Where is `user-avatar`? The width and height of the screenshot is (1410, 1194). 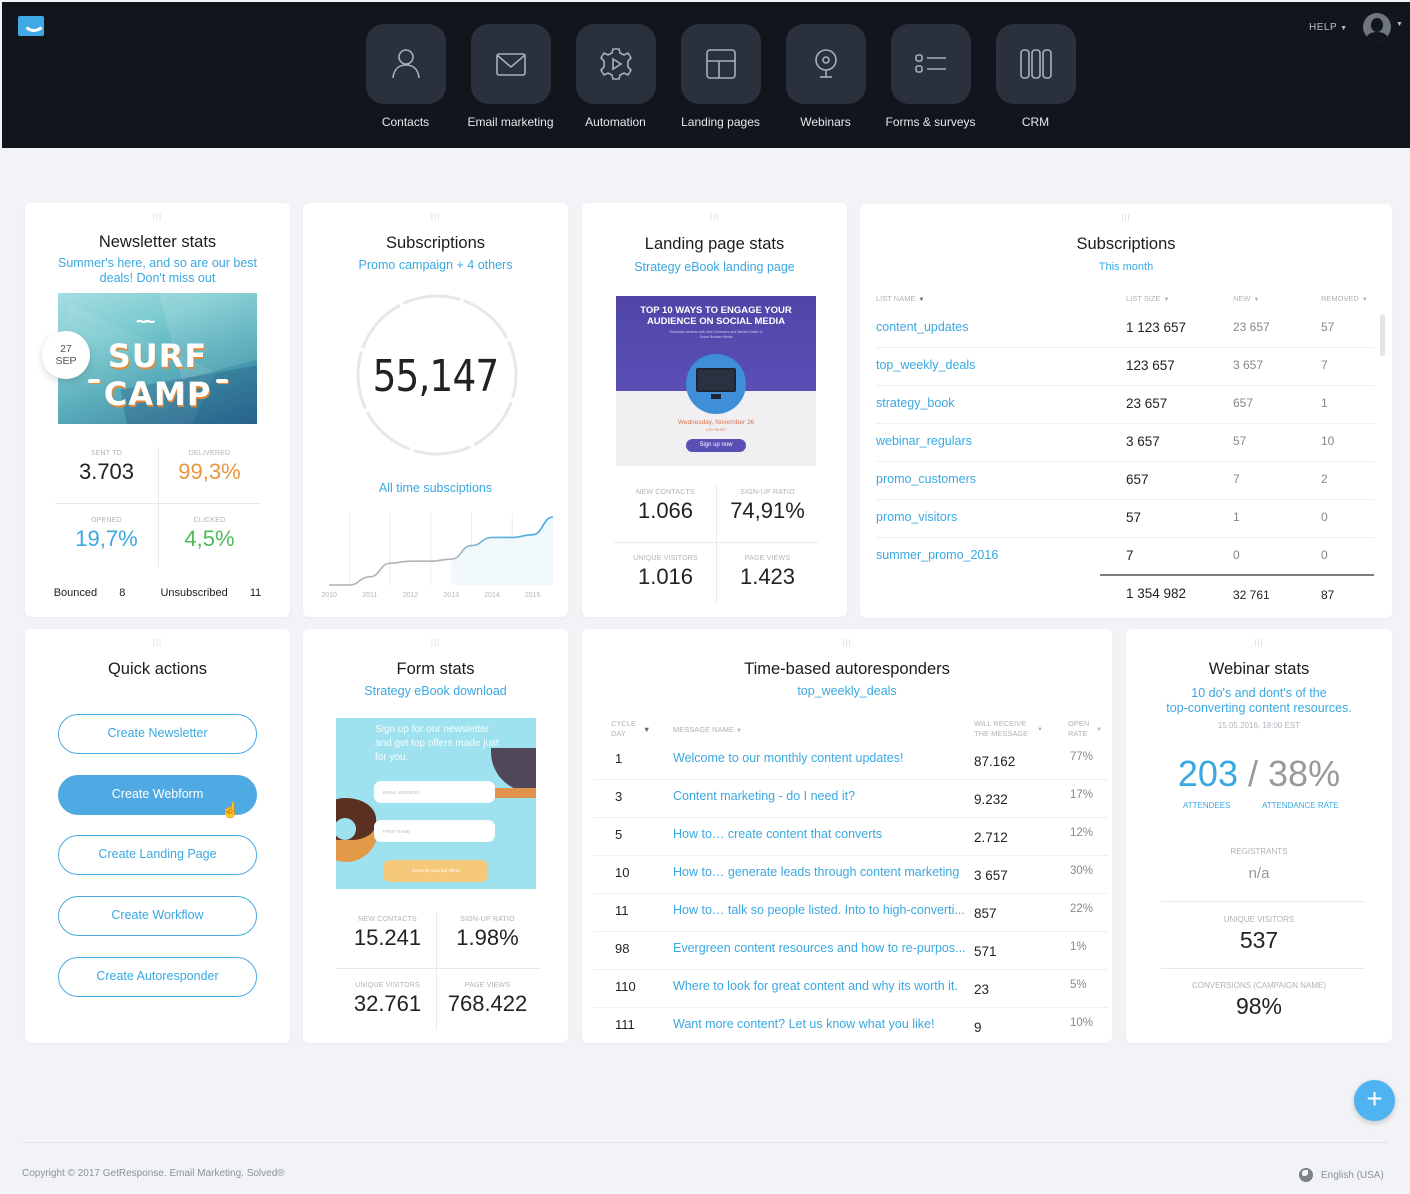 user-avatar is located at coordinates (1377, 27).